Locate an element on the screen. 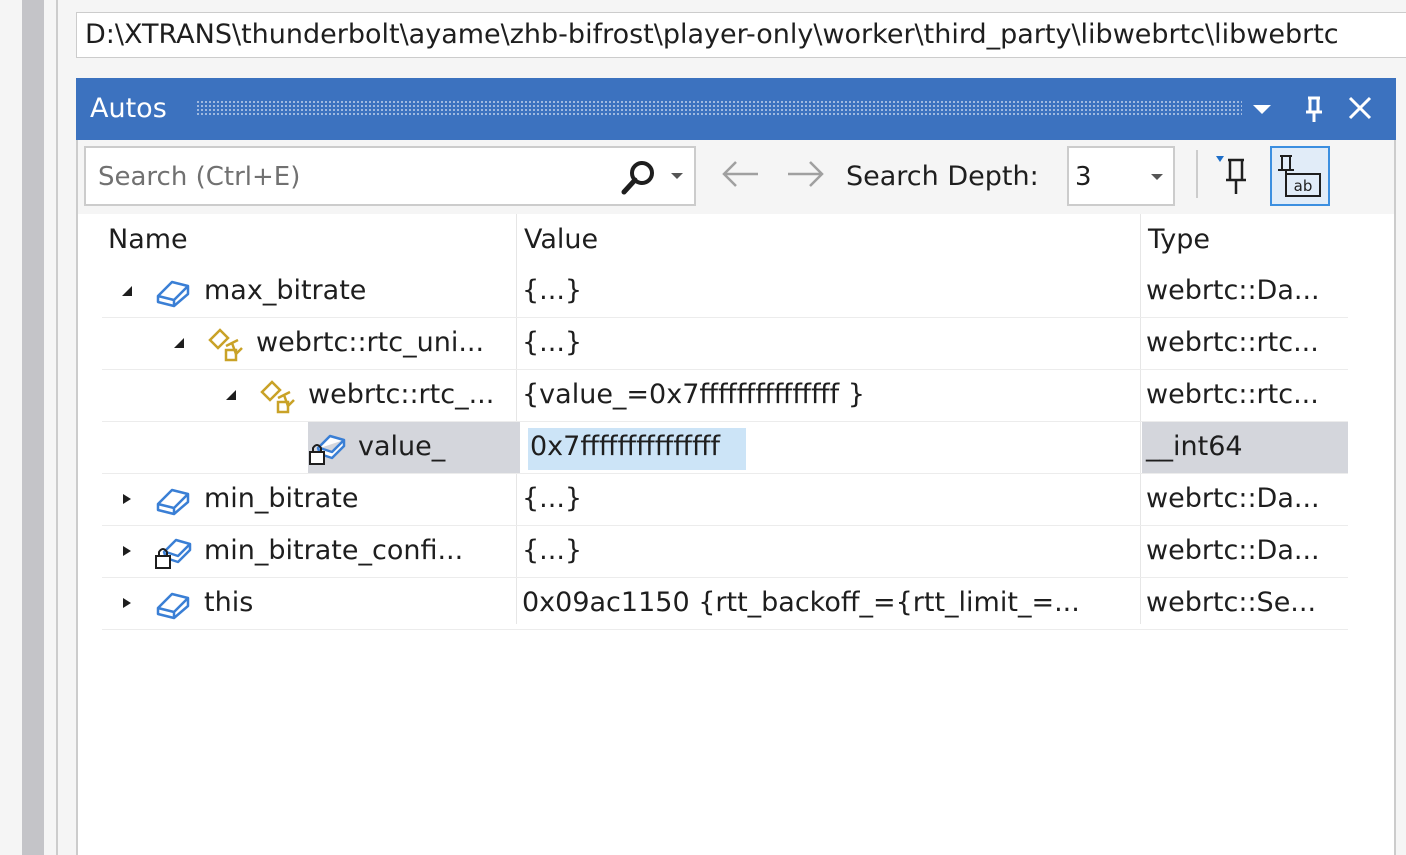  search-back-arrow-icon is located at coordinates (740, 174).